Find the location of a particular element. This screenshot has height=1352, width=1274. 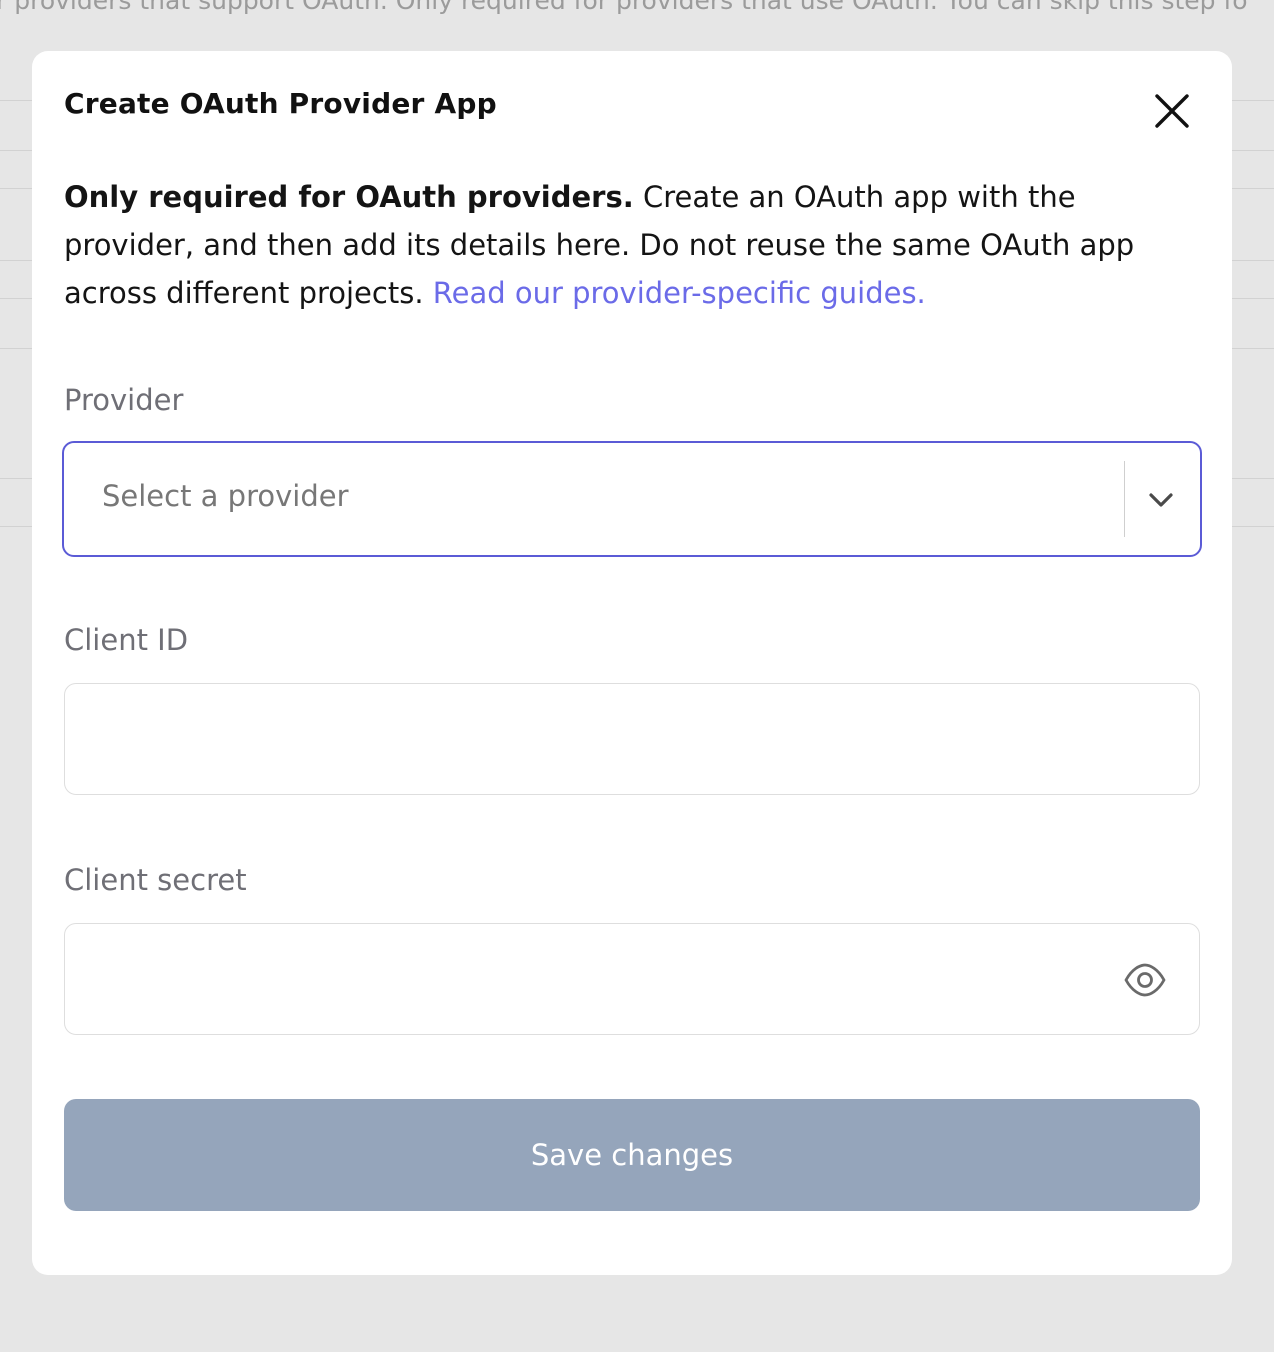

chevron-down-icon is located at coordinates (1161, 500).